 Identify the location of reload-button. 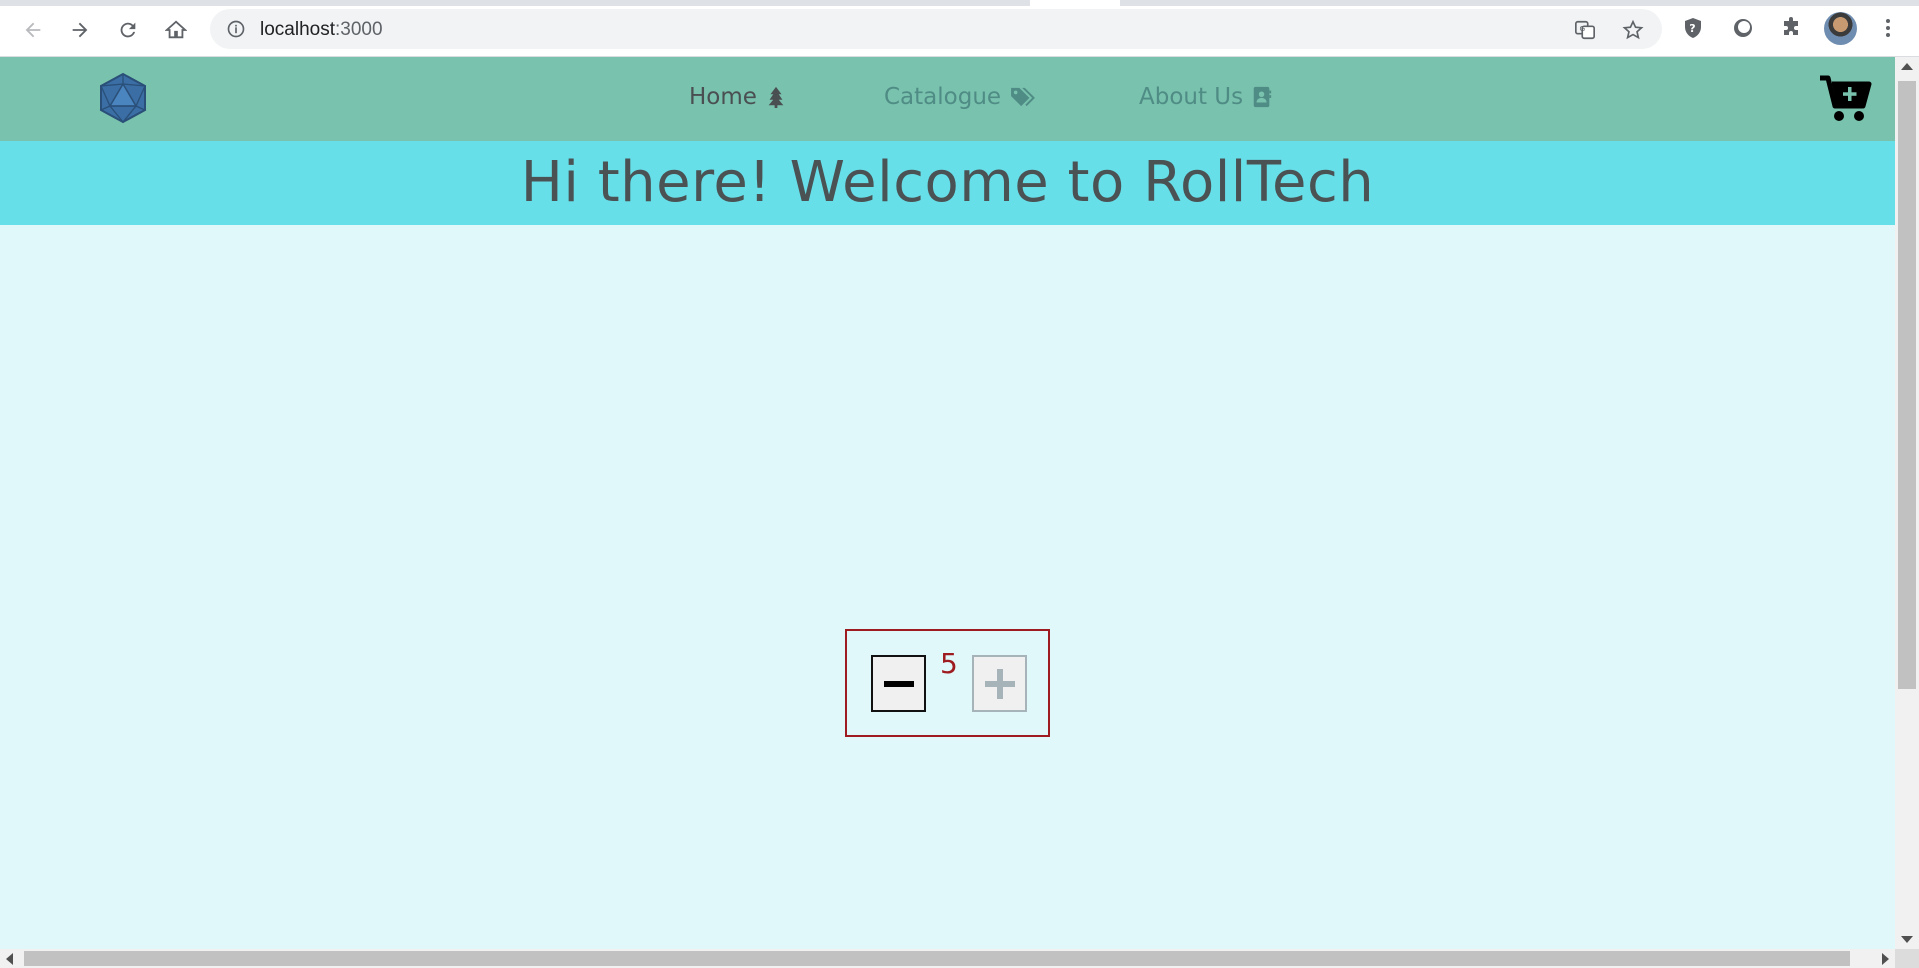
(128, 30).